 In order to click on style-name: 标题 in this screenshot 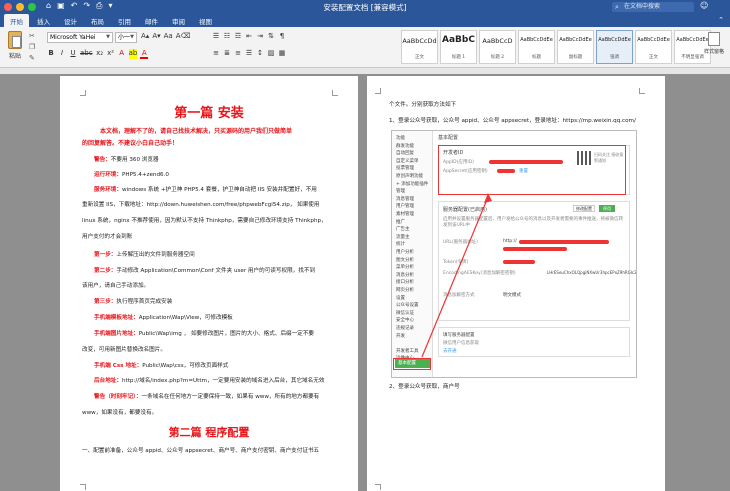, I will do `click(536, 57)`.